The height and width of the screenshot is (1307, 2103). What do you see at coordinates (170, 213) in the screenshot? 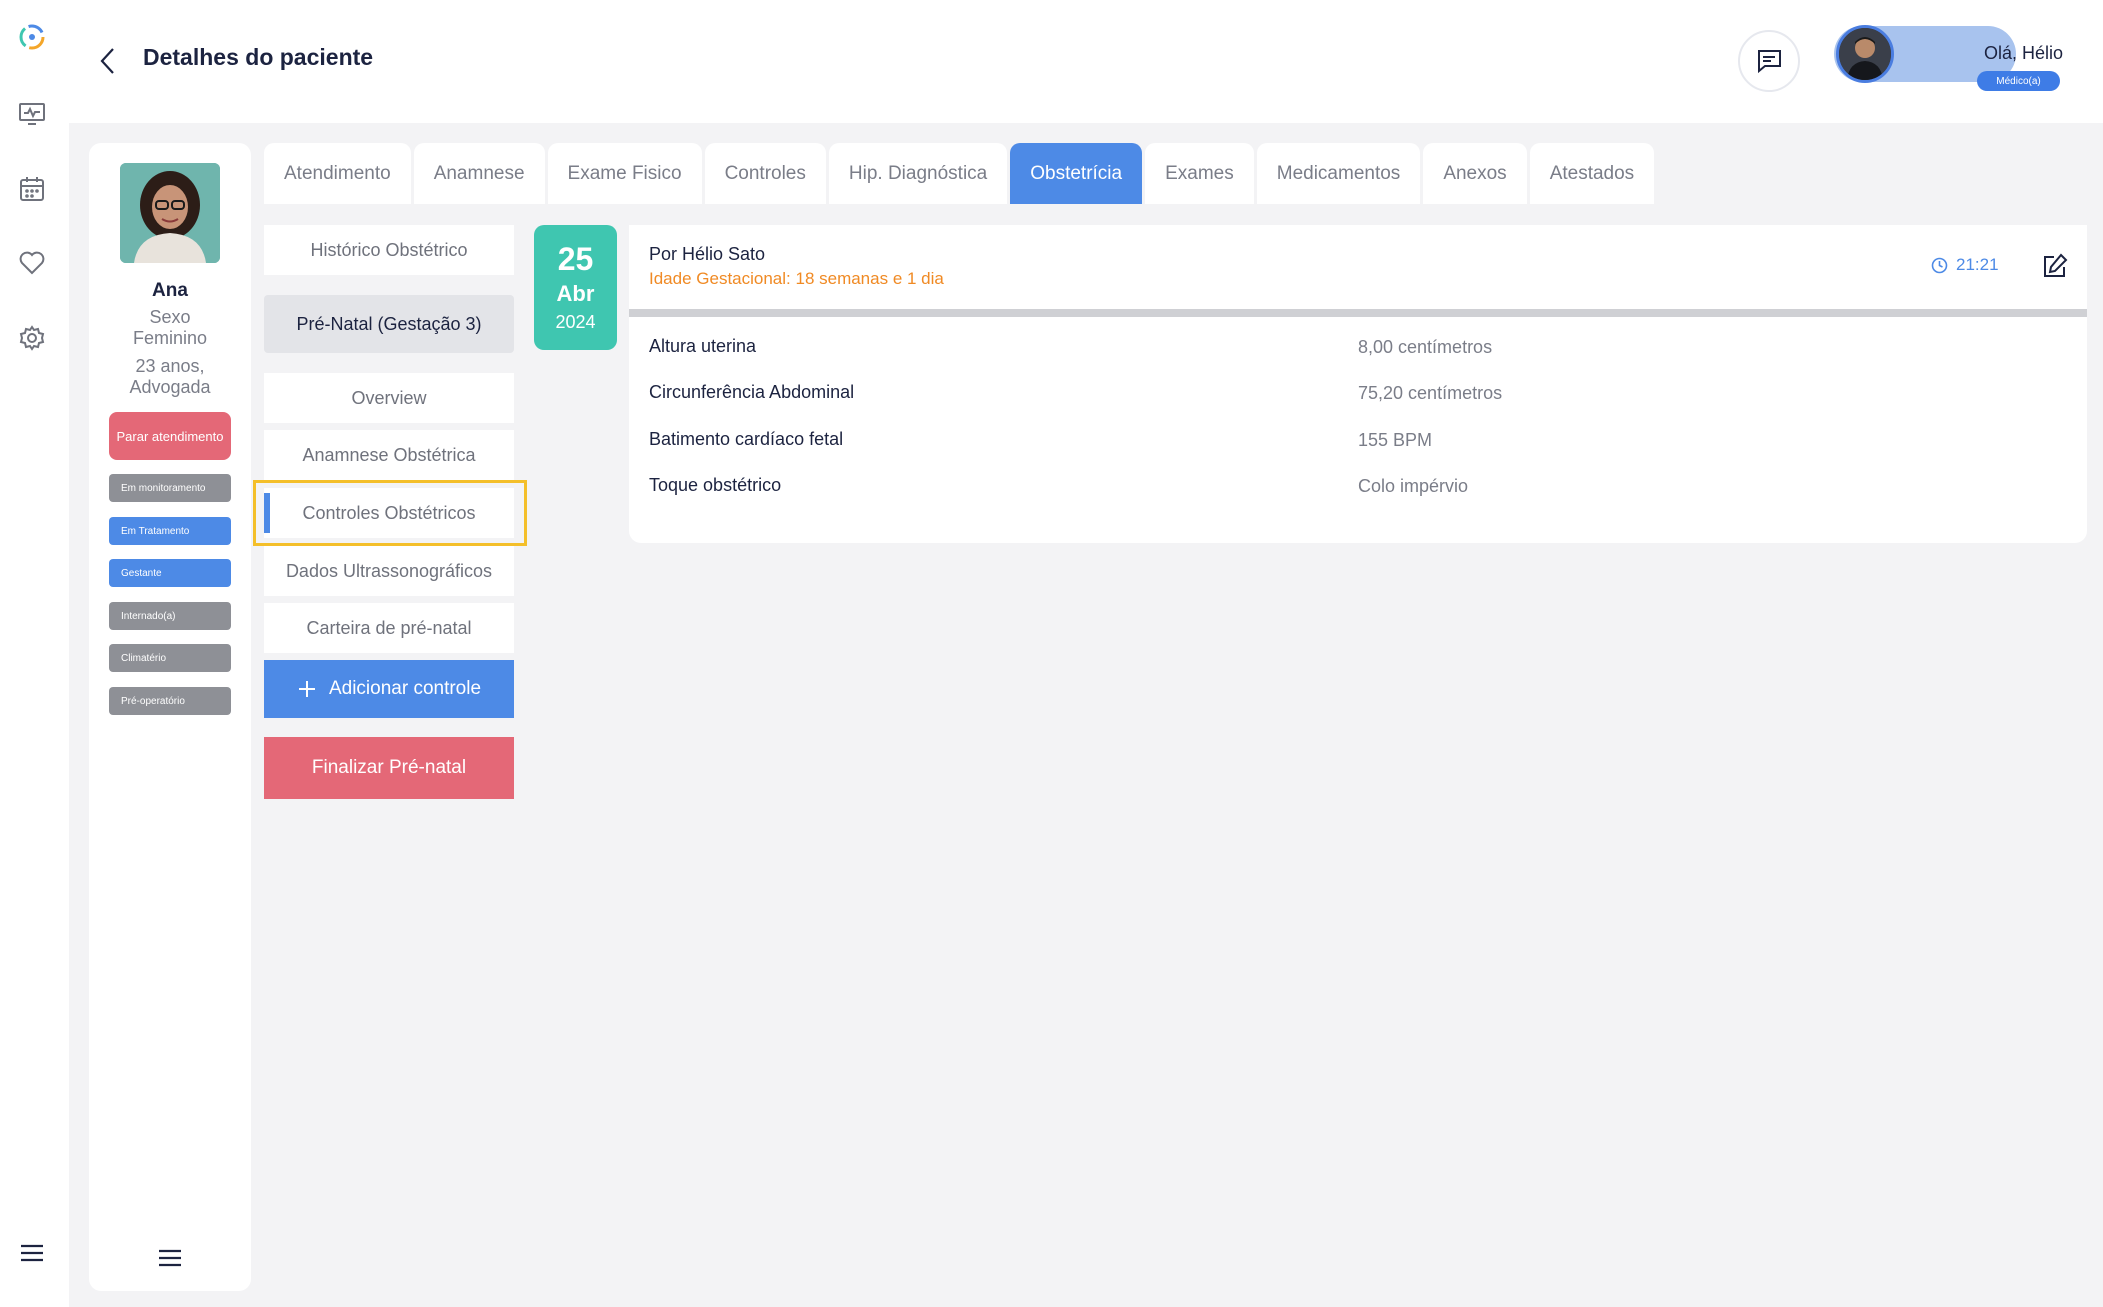
I see `patient-photo` at bounding box center [170, 213].